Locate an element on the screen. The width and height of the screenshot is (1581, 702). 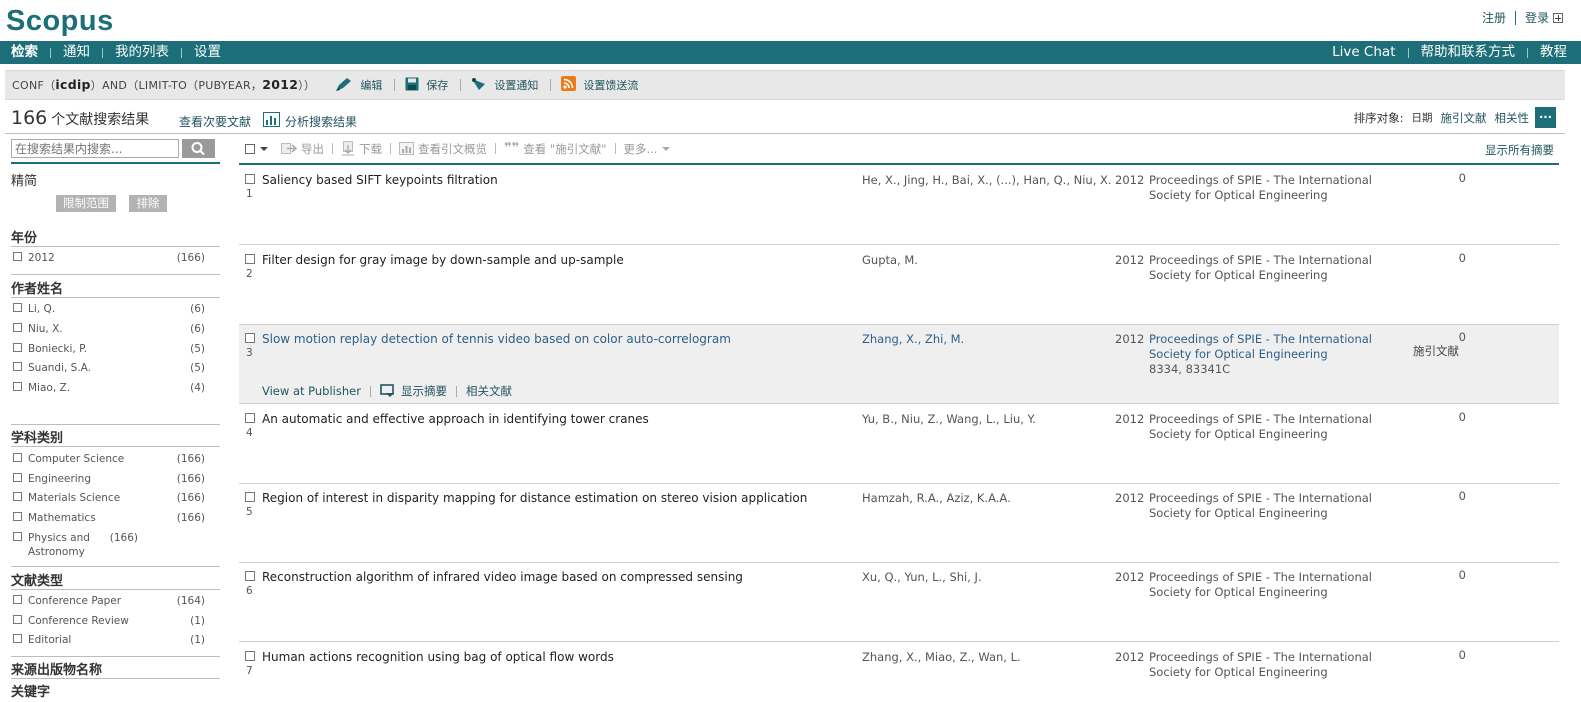
facet-item: Physics and Astronomy (166) is located at coordinates (109, 545).